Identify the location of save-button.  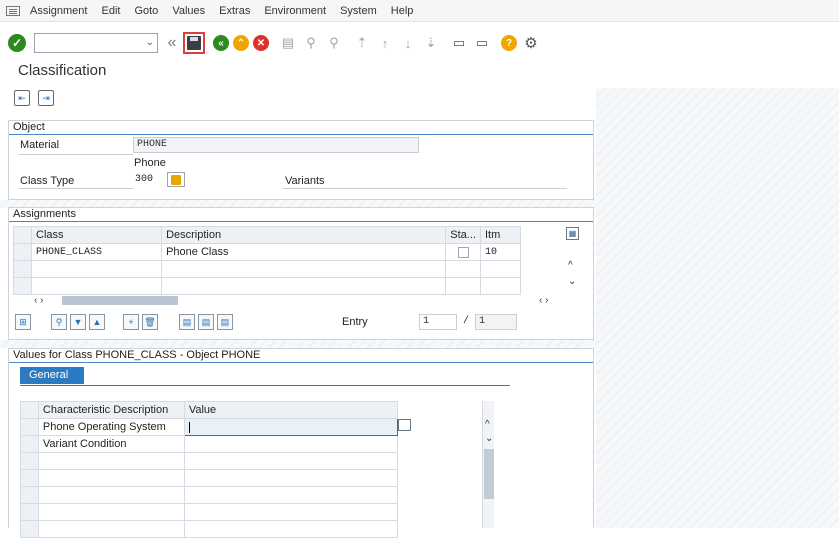
(194, 43).